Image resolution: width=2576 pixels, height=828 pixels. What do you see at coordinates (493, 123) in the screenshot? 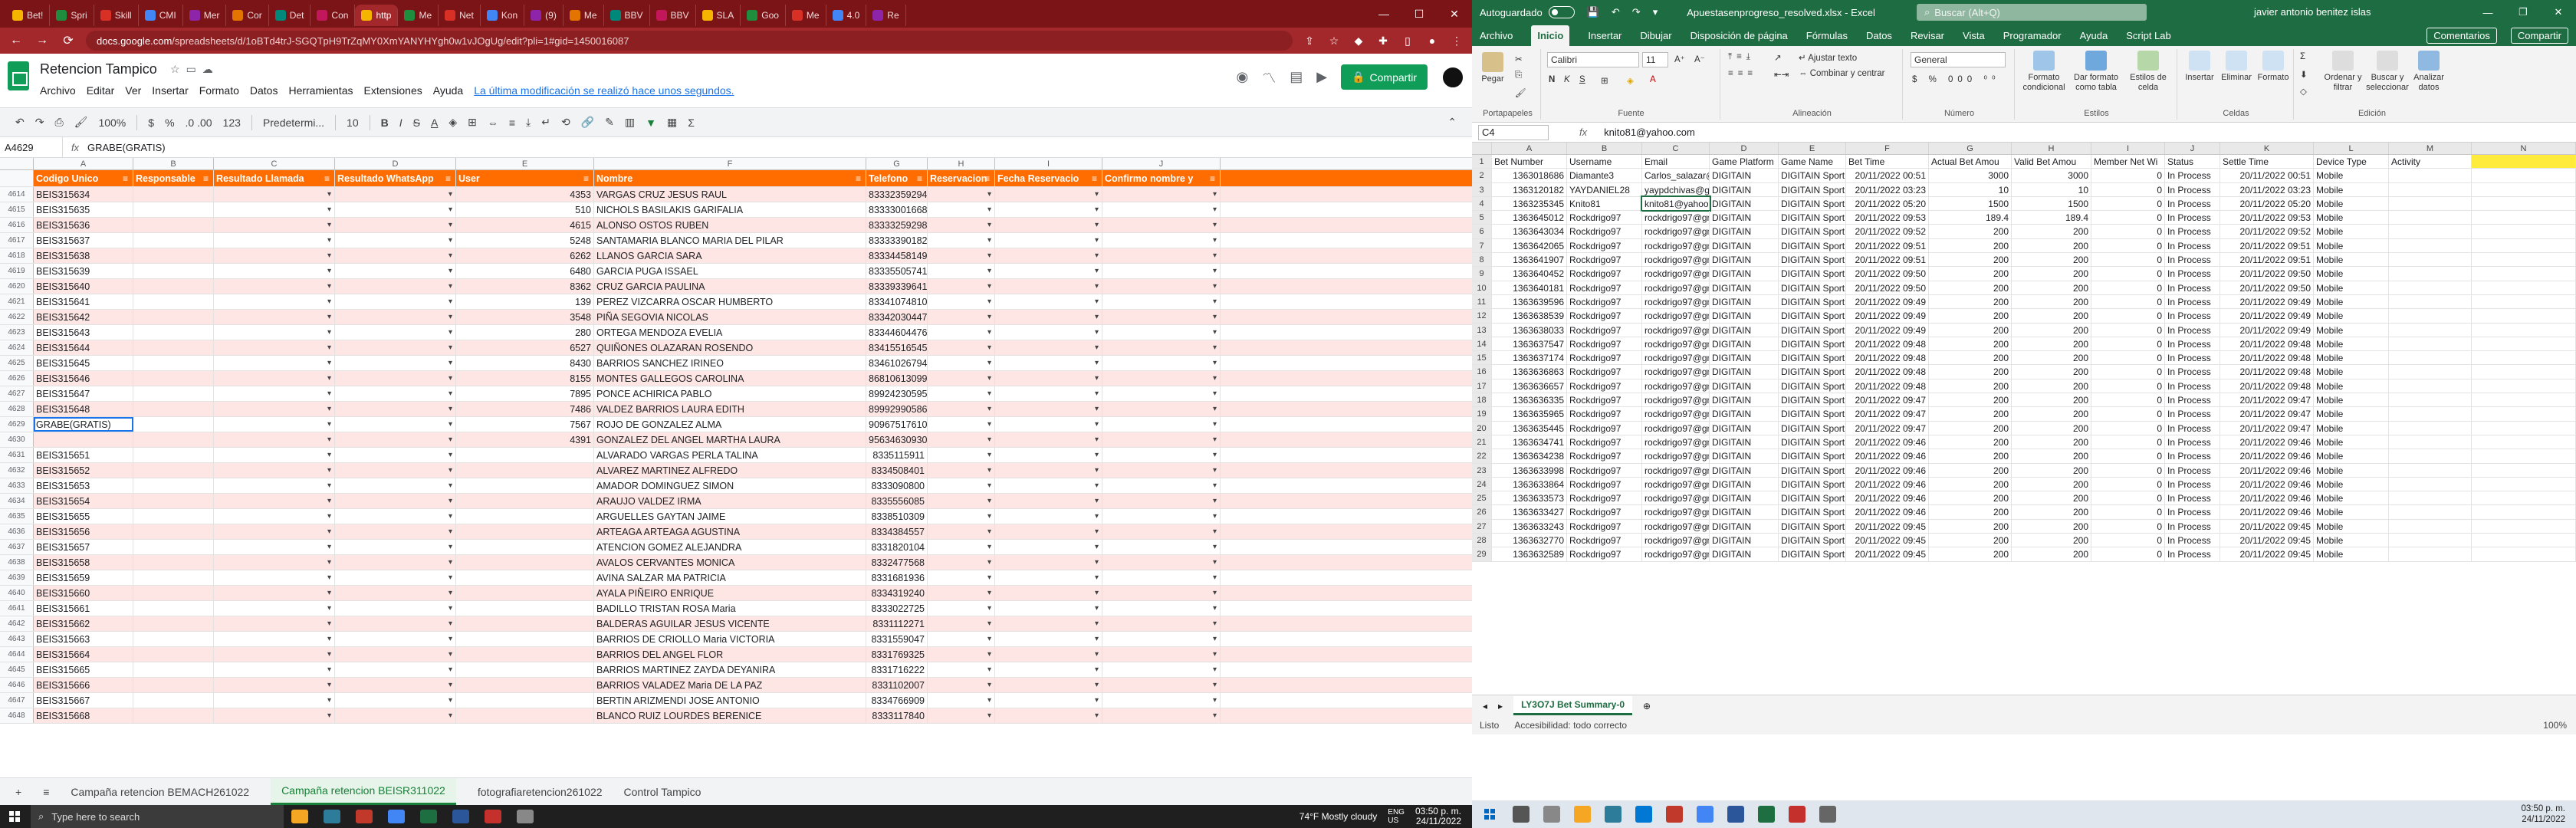
I see `merge-icon: ⇔` at bounding box center [493, 123].